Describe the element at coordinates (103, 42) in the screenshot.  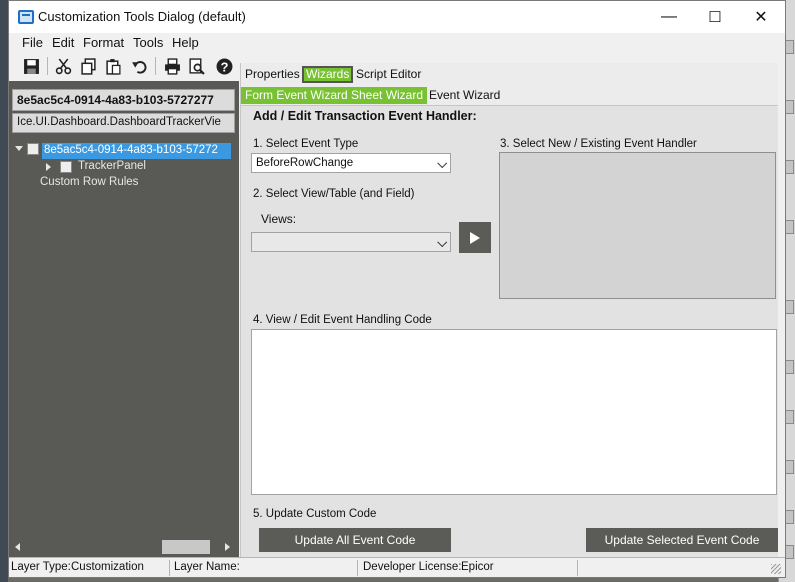
I see `menu-format: Format` at that location.